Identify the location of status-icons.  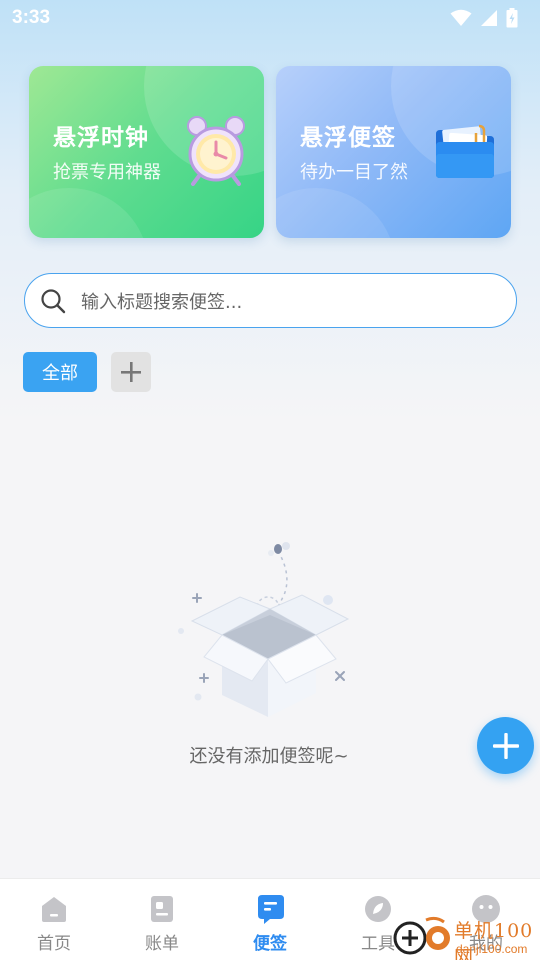
(484, 18).